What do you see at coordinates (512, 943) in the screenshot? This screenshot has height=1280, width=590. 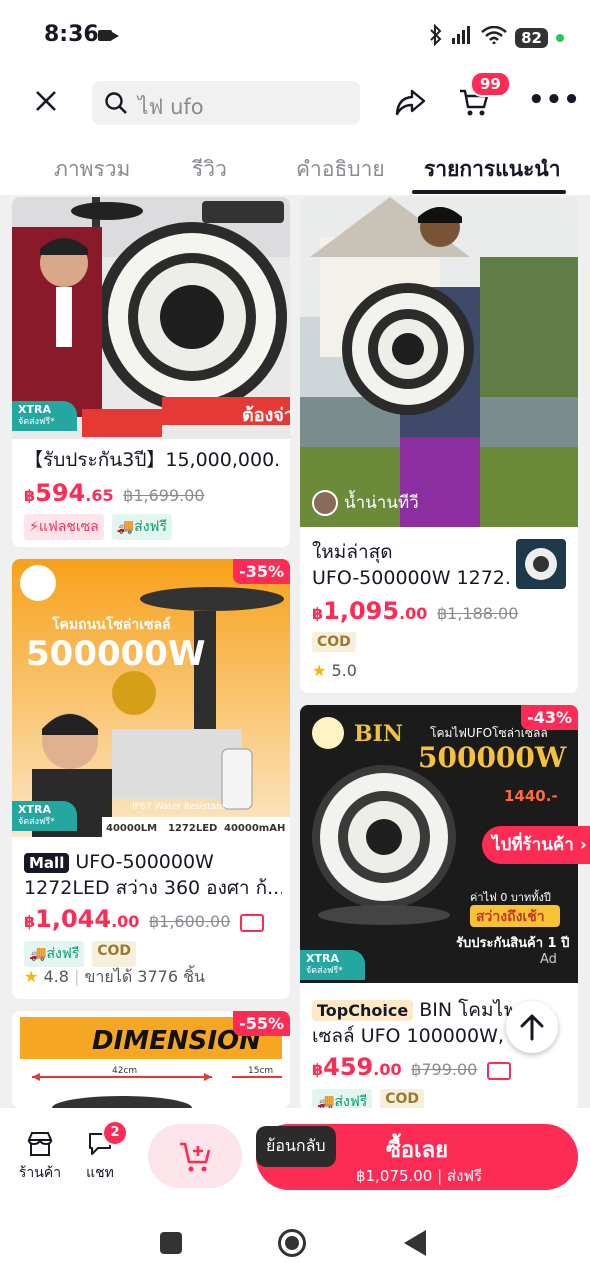 I see `image-line3: รับประกันสินค้า 1 ปี` at bounding box center [512, 943].